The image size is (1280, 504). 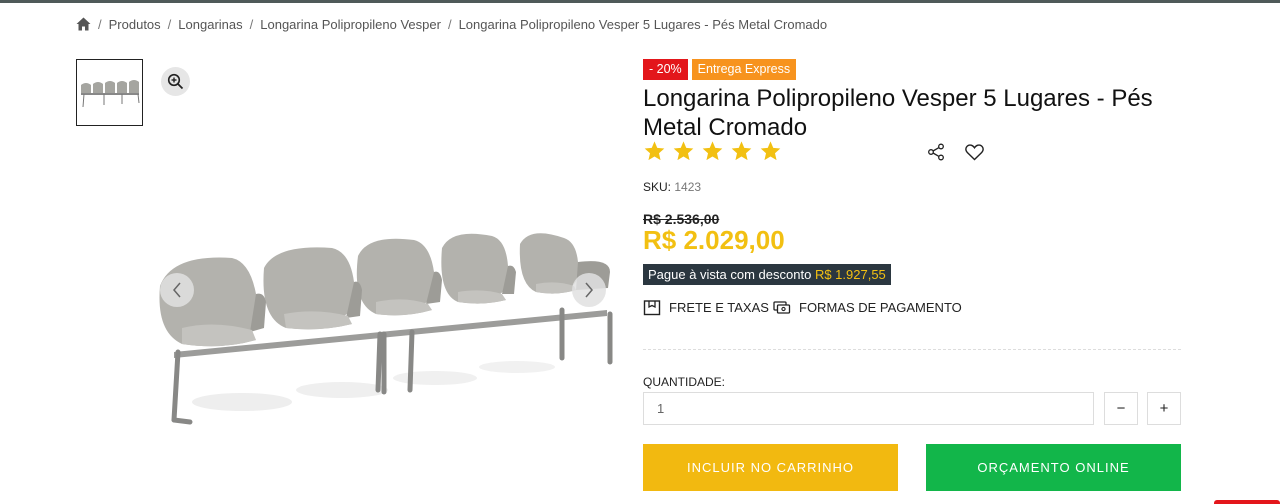 I want to click on product-thumbnail, so click(x=109, y=92).